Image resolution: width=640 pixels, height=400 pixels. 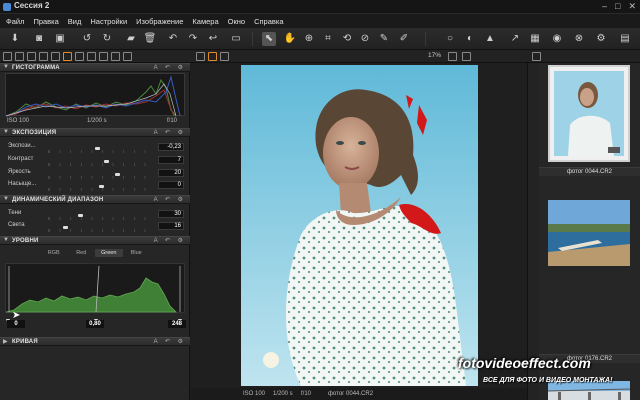 I want to click on settings-icon: ⚙, so click(x=601, y=39).